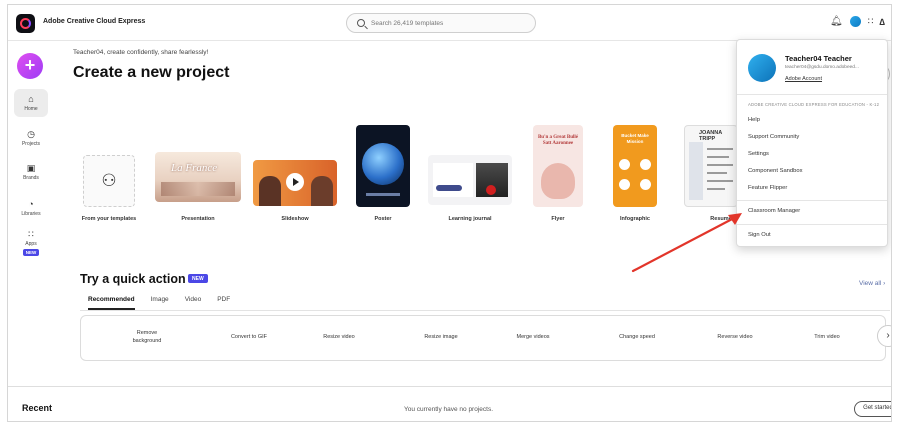 This screenshot has width=897, height=426. I want to click on create-button: +, so click(30, 66).